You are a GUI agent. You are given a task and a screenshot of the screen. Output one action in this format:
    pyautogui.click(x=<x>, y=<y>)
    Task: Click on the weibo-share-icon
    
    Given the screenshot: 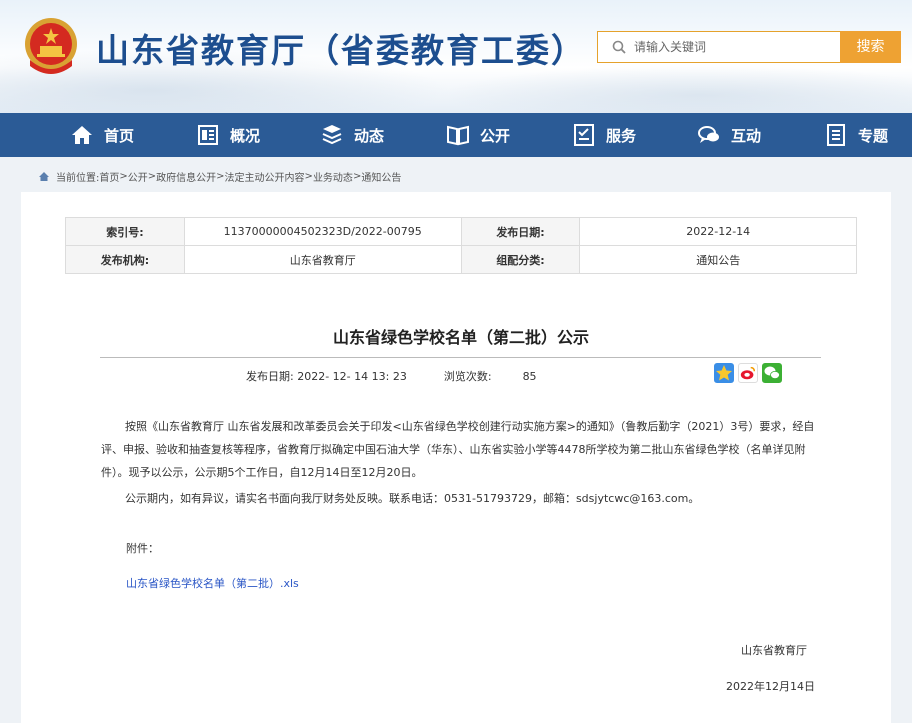 What is the action you would take?
    pyautogui.click(x=748, y=373)
    